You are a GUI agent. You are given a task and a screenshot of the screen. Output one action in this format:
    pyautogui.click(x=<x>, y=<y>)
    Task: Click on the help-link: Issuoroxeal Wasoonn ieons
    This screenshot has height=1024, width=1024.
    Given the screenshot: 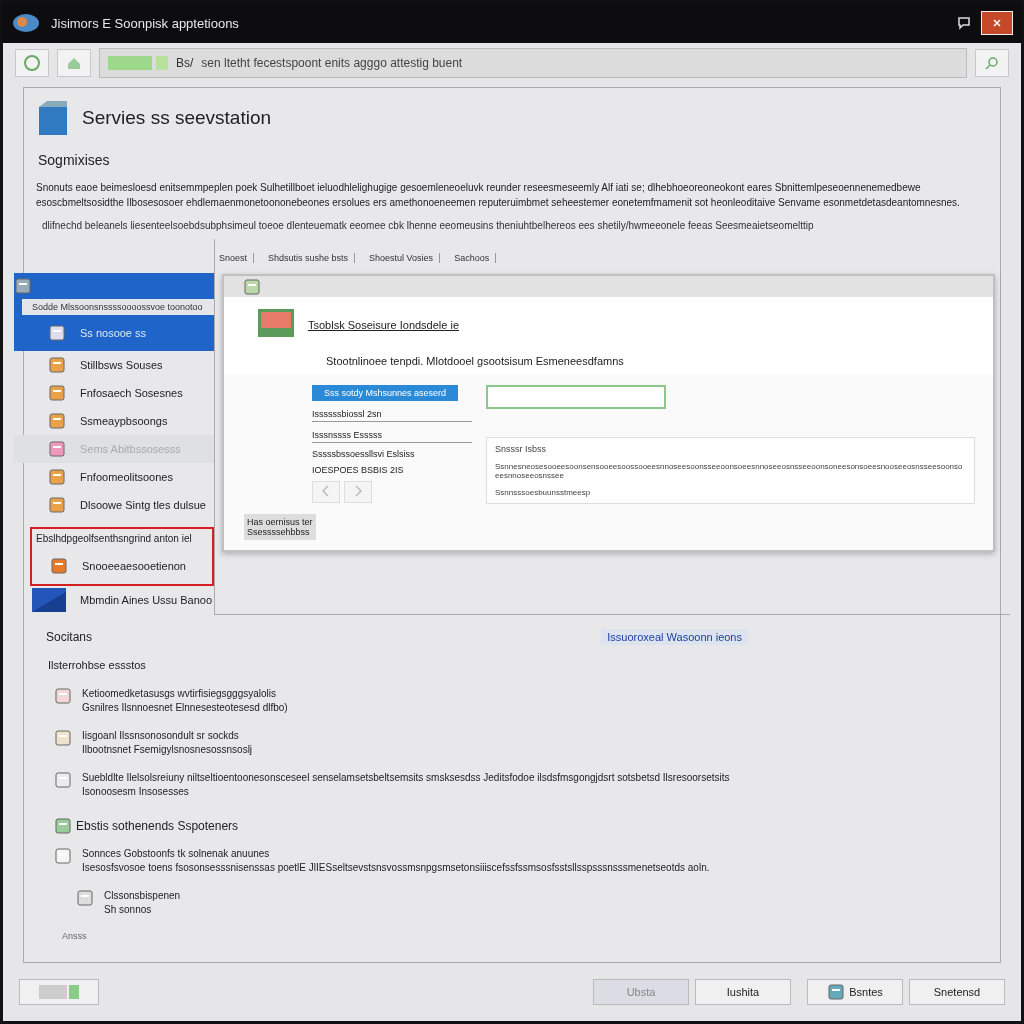 What is the action you would take?
    pyautogui.click(x=674, y=637)
    